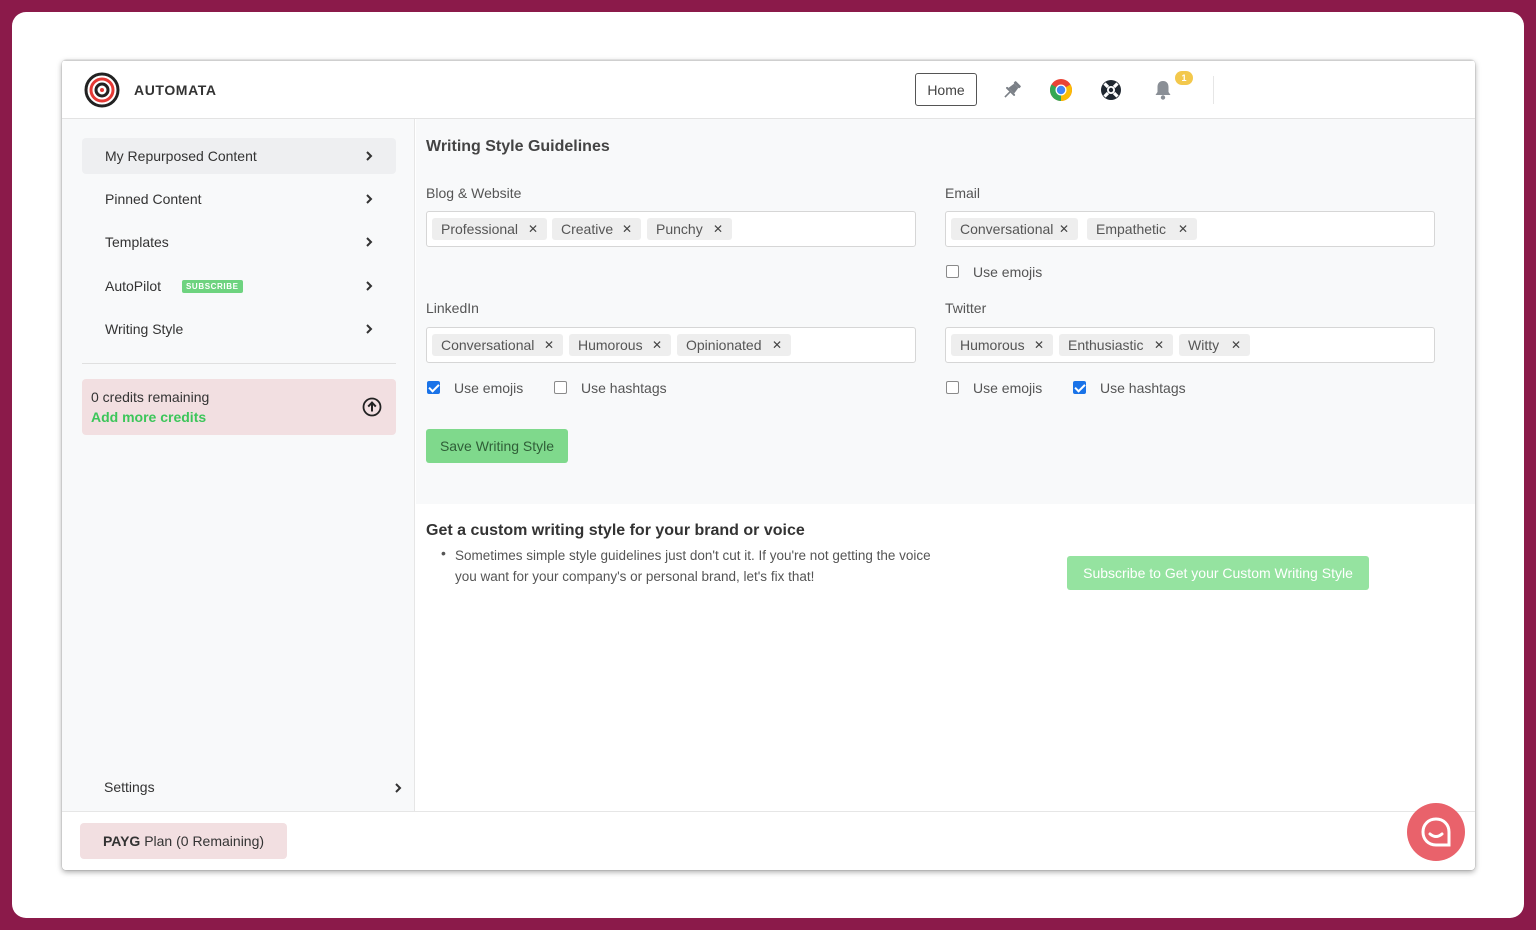 This screenshot has height=930, width=1536. Describe the element at coordinates (452, 308) in the screenshot. I see `linkedin-label: LinkedIn` at that location.